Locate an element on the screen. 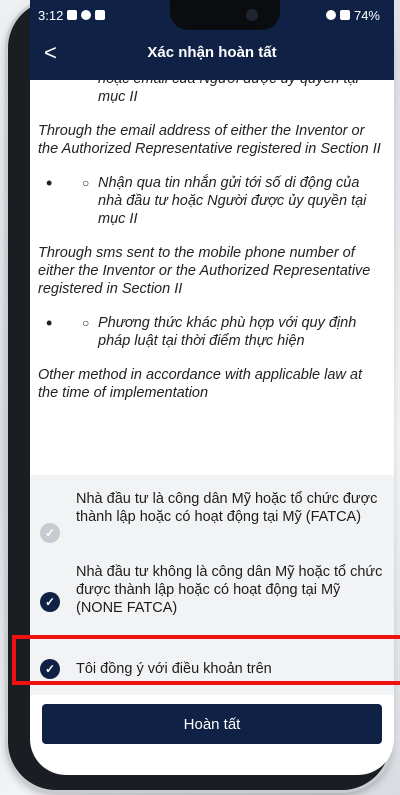 Image resolution: width=400 pixels, height=795 pixels. terms-text-fragment-2: mục II is located at coordinates (118, 97).